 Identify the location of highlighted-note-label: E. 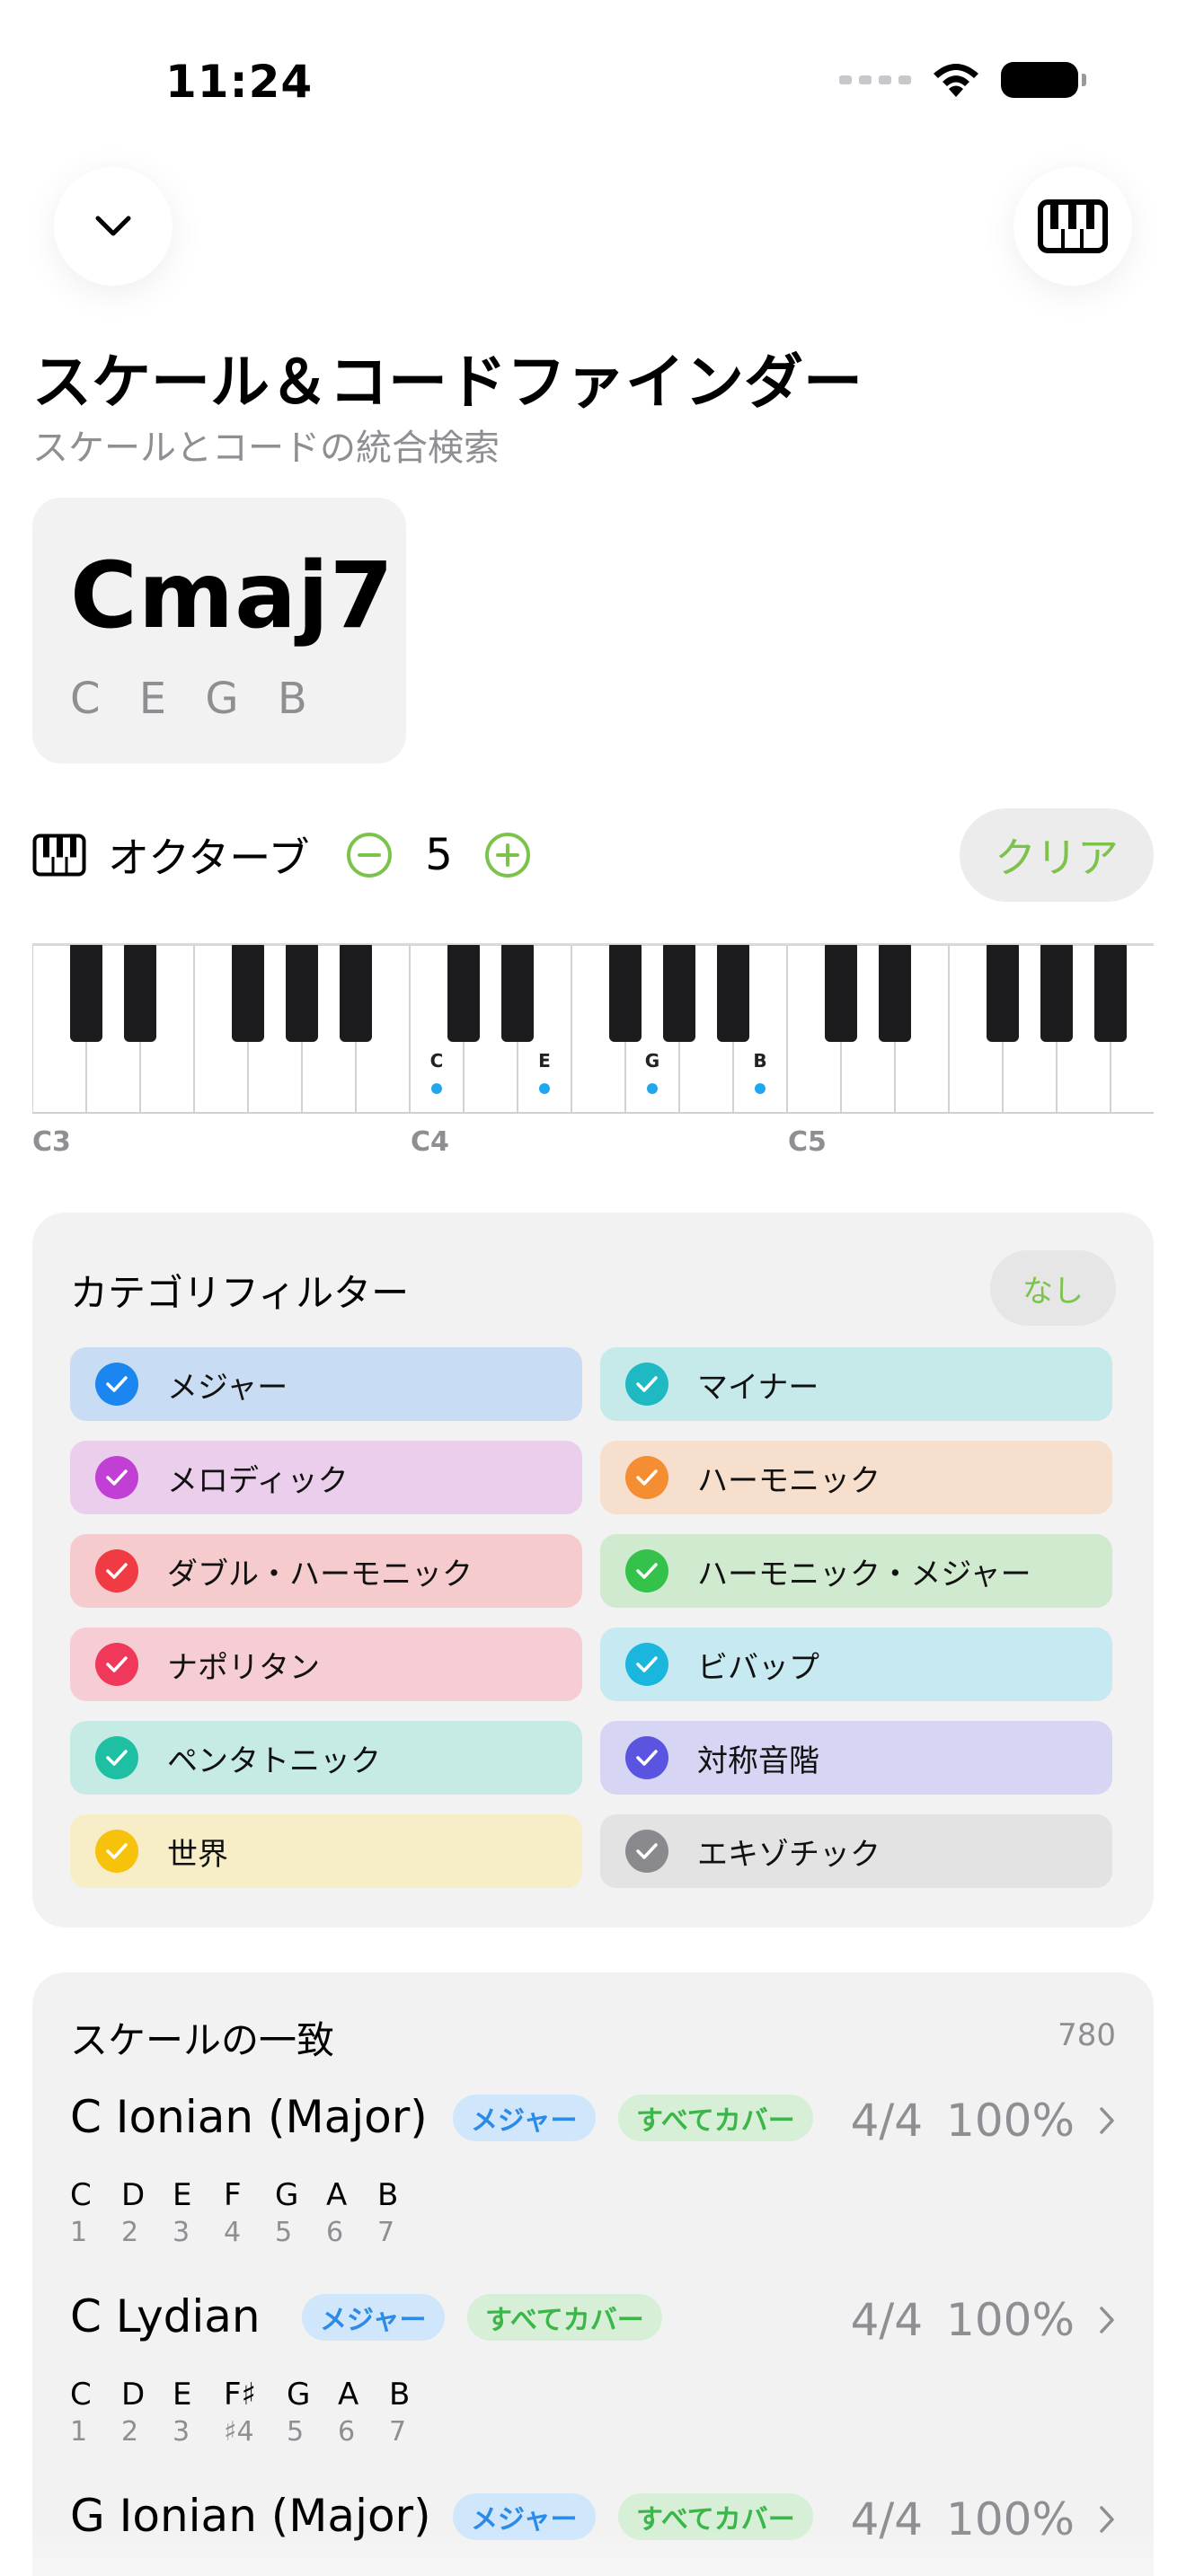
(544, 1061).